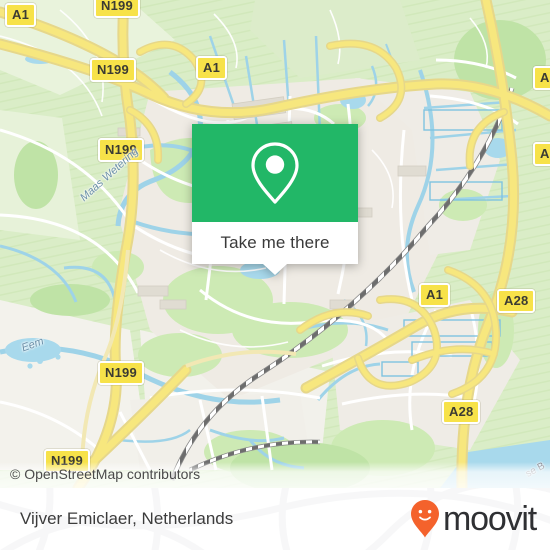  I want to click on footer-bar: Vijver Emiclaer, Netherlands moovit, so click(275, 519).